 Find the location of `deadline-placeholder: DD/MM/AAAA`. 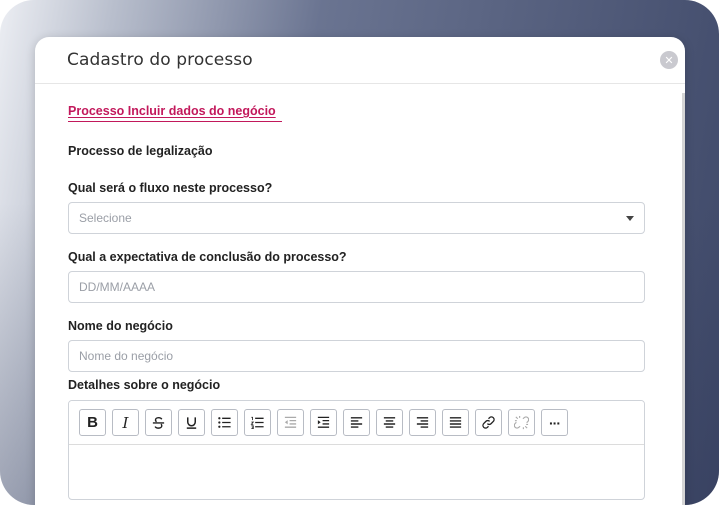

deadline-placeholder: DD/MM/AAAA is located at coordinates (117, 287).